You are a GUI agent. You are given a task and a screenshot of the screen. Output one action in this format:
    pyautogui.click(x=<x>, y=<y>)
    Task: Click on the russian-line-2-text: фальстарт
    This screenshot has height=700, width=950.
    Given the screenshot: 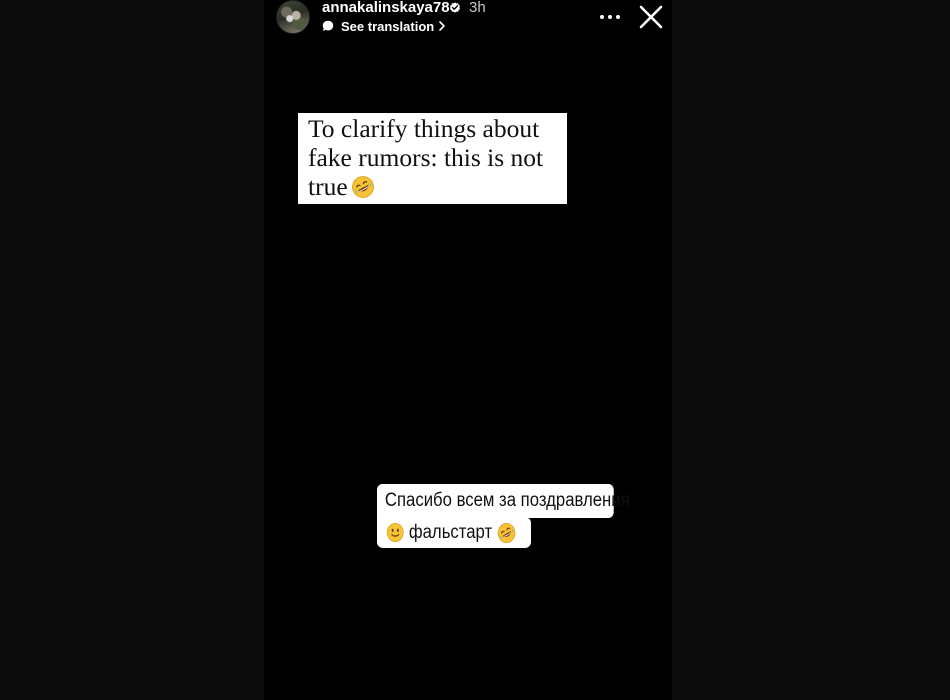 What is the action you would take?
    pyautogui.click(x=450, y=532)
    